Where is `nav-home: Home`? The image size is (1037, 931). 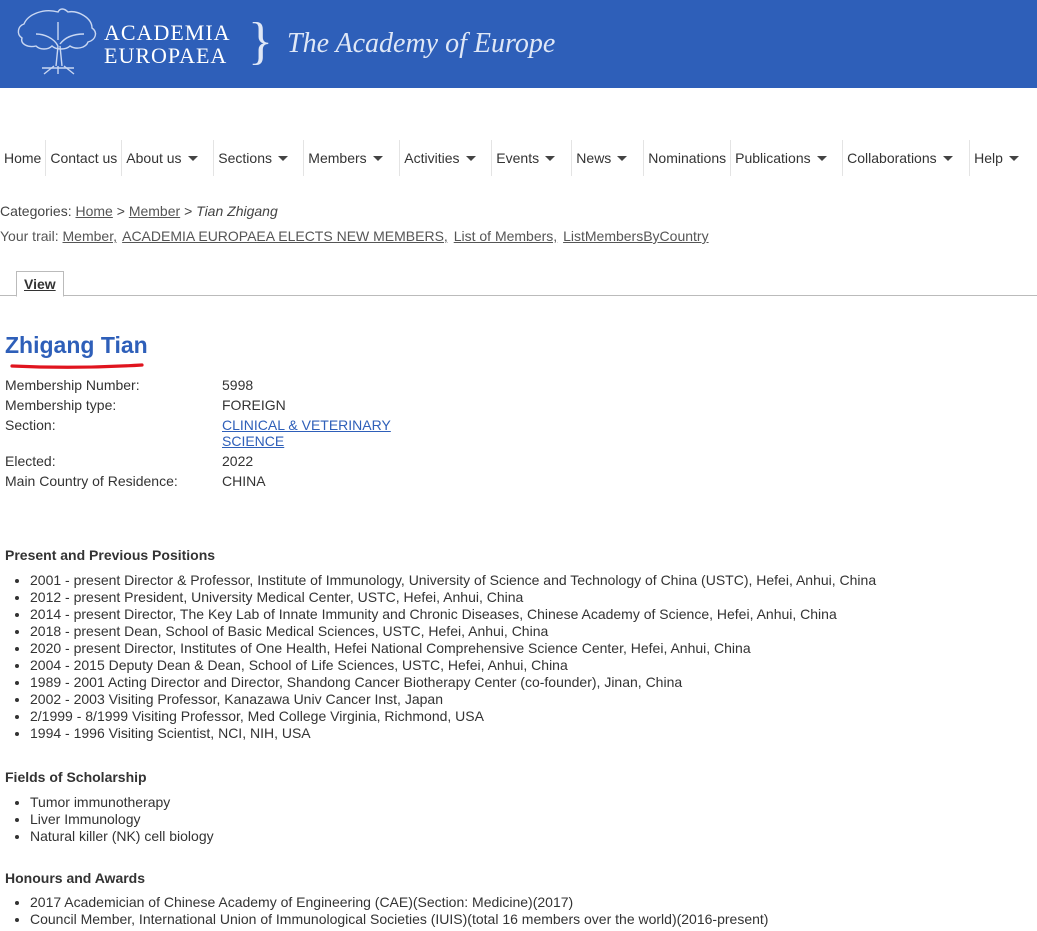
nav-home: Home is located at coordinates (23, 158).